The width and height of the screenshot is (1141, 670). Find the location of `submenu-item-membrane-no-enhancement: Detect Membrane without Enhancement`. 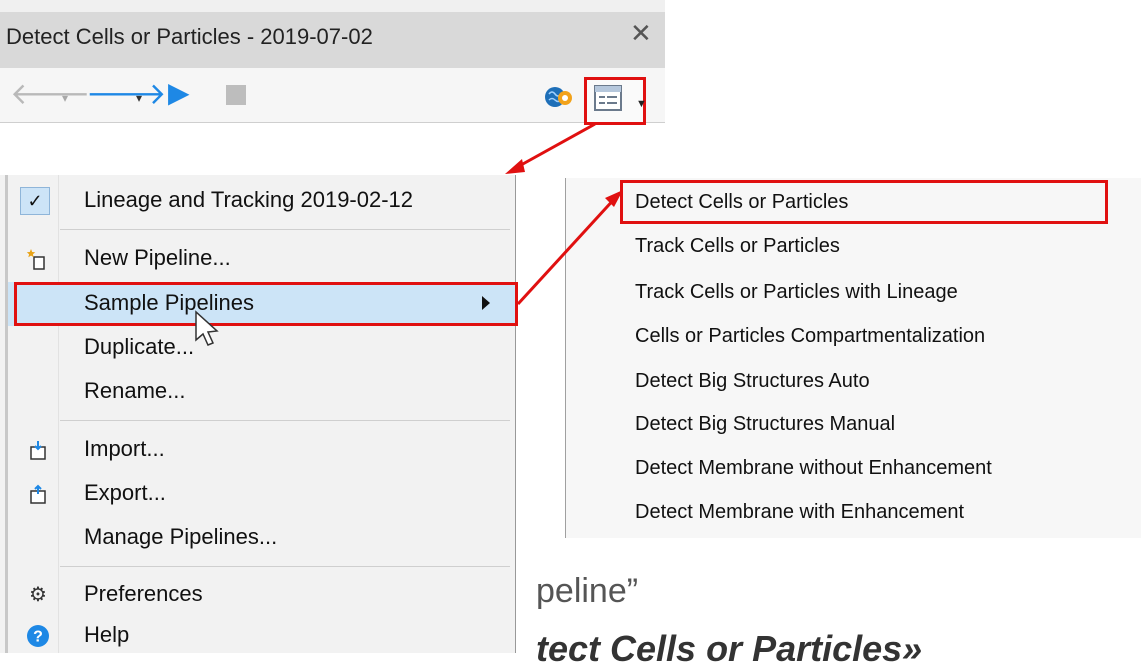

submenu-item-membrane-no-enhancement: Detect Membrane without Enhancement is located at coordinates (813, 468).